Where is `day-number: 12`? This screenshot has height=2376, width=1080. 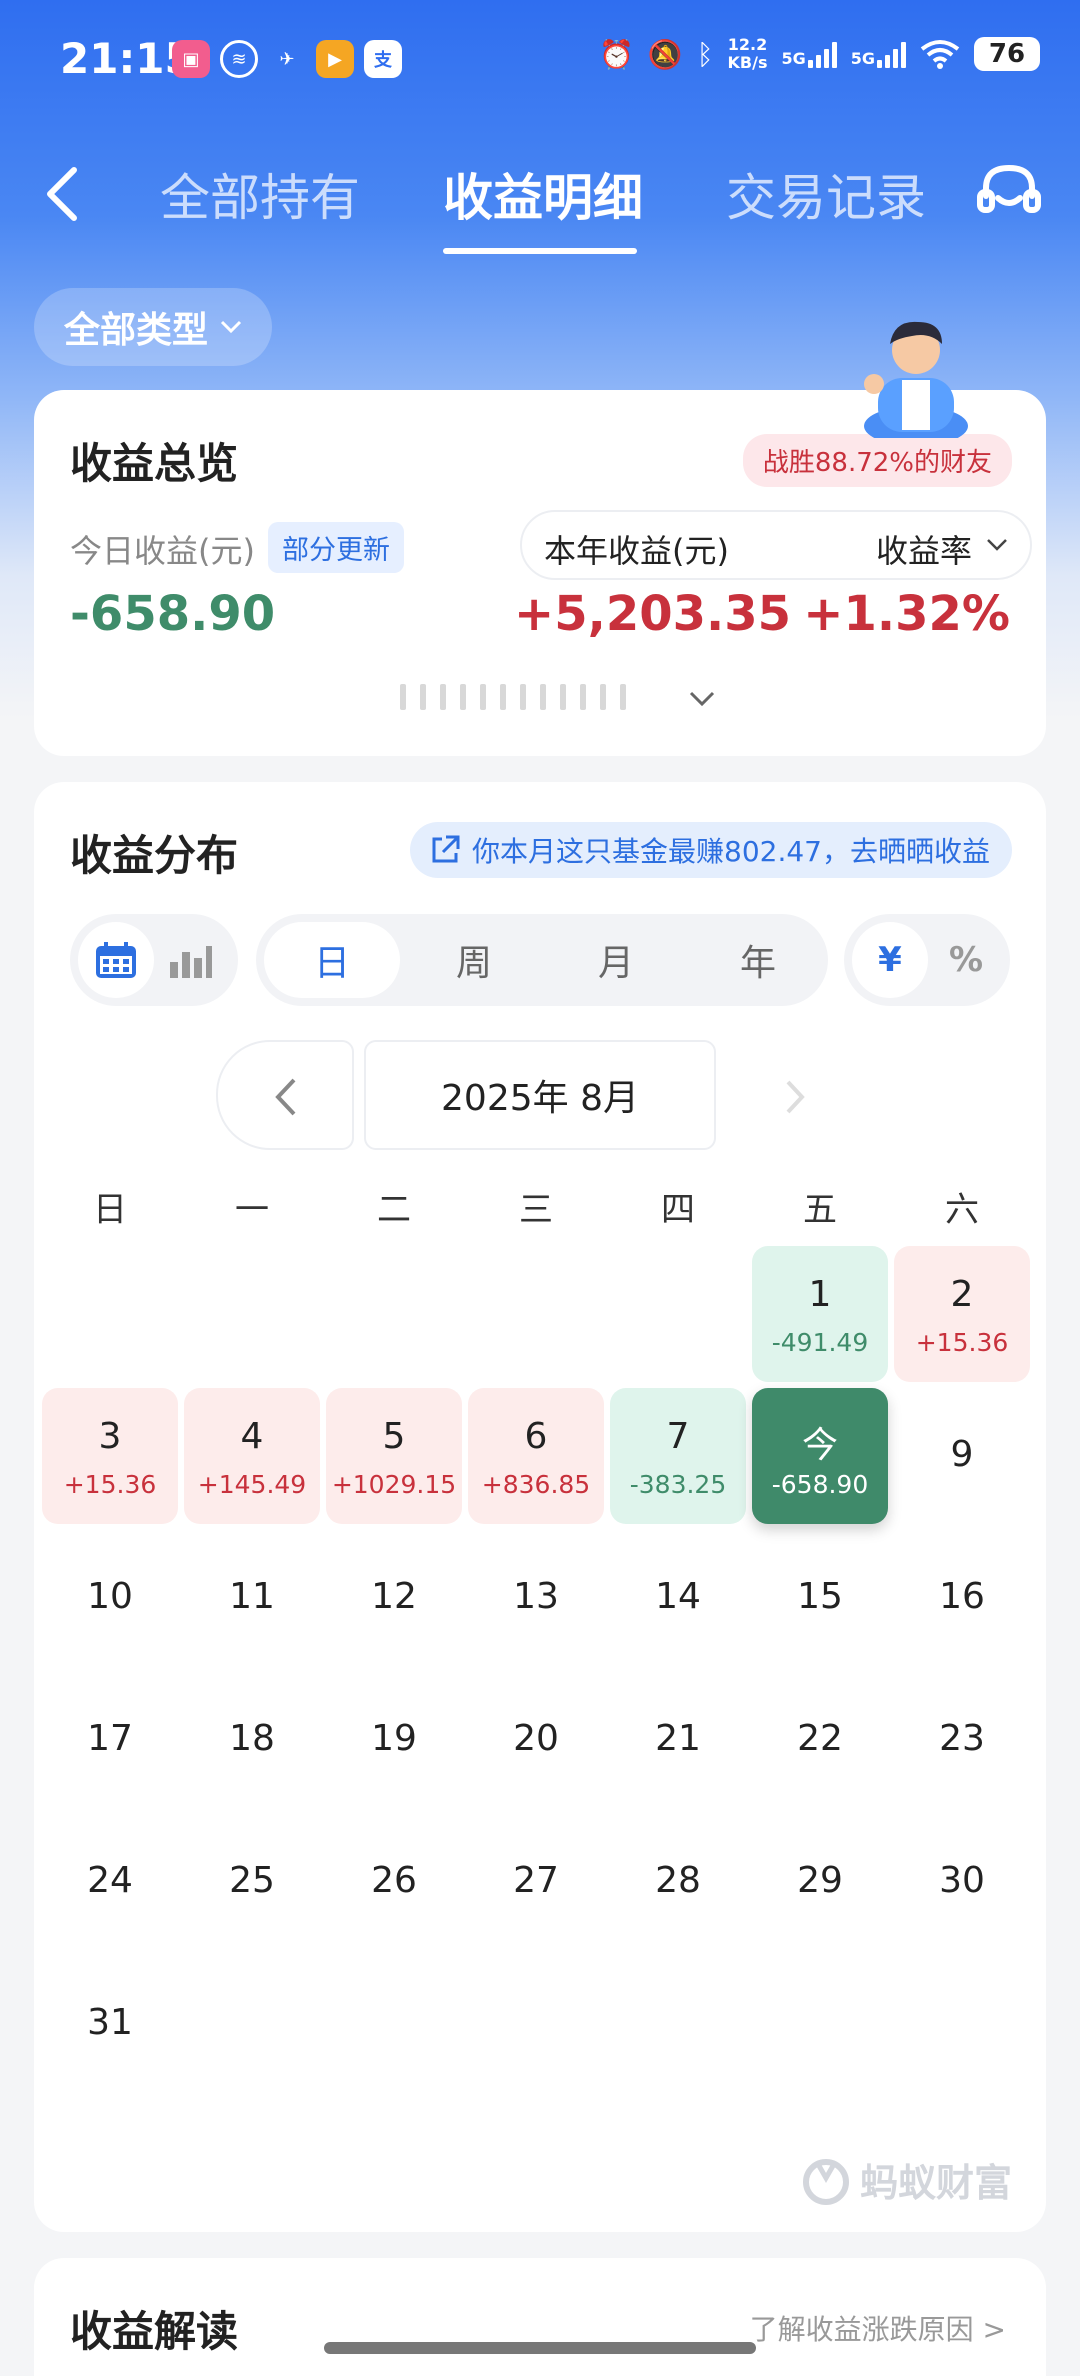
day-number: 12 is located at coordinates (394, 1596).